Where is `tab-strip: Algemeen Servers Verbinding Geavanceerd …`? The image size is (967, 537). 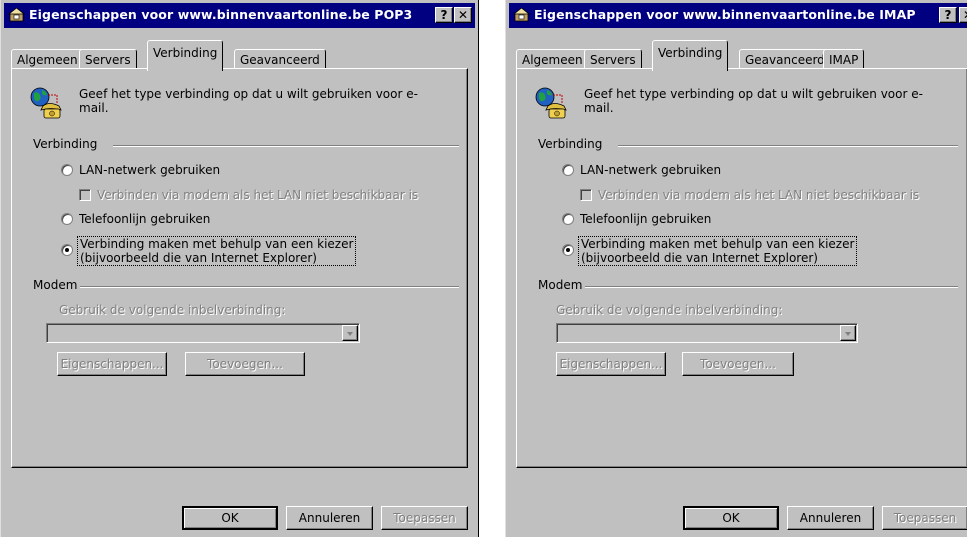 tab-strip: Algemeen Servers Verbinding Geavanceerd … is located at coordinates (741, 55).